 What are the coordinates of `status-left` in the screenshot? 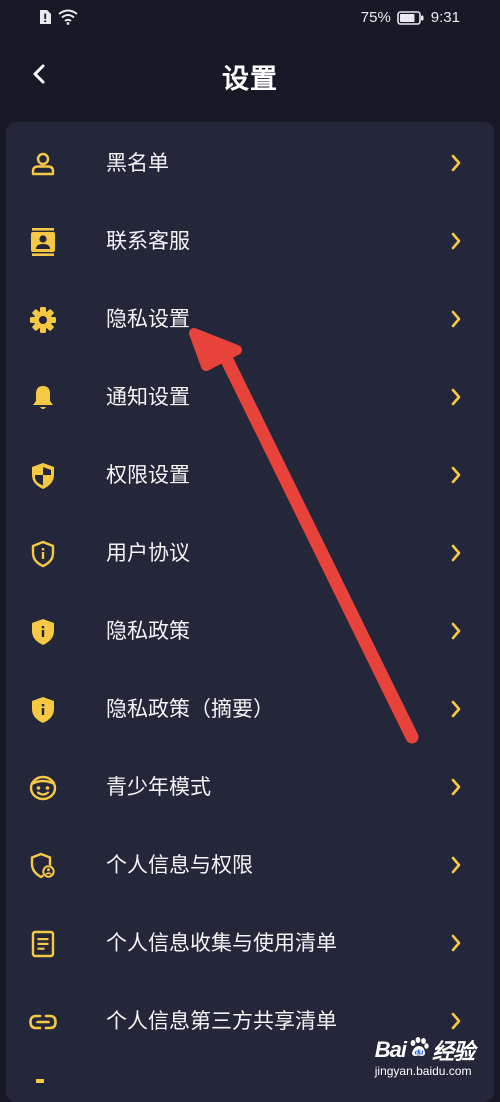 It's located at (58, 17).